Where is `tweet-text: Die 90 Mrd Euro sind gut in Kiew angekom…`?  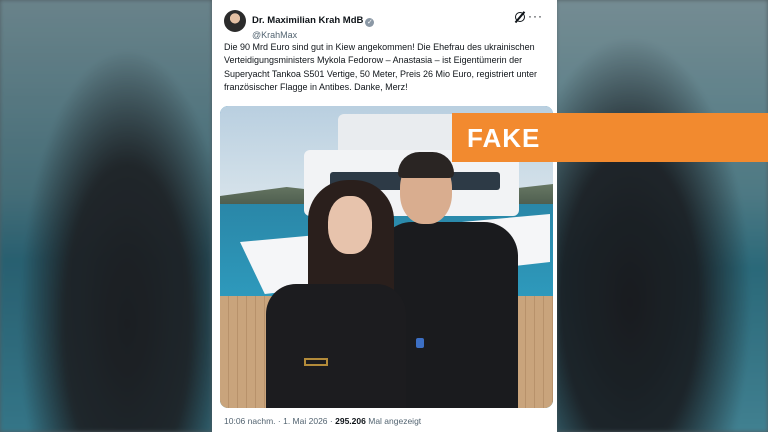 tweet-text: Die 90 Mrd Euro sind gut in Kiew angekom… is located at coordinates (381, 67).